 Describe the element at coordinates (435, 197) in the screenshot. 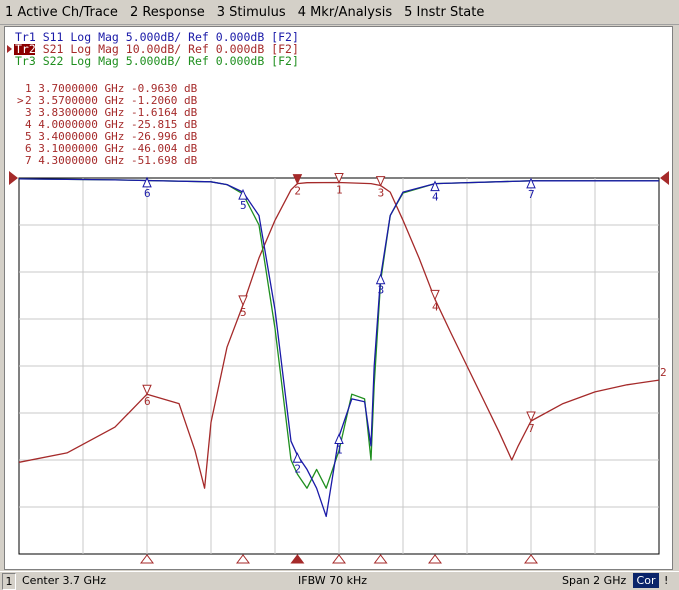

I see `marker-label-s11: 4` at that location.